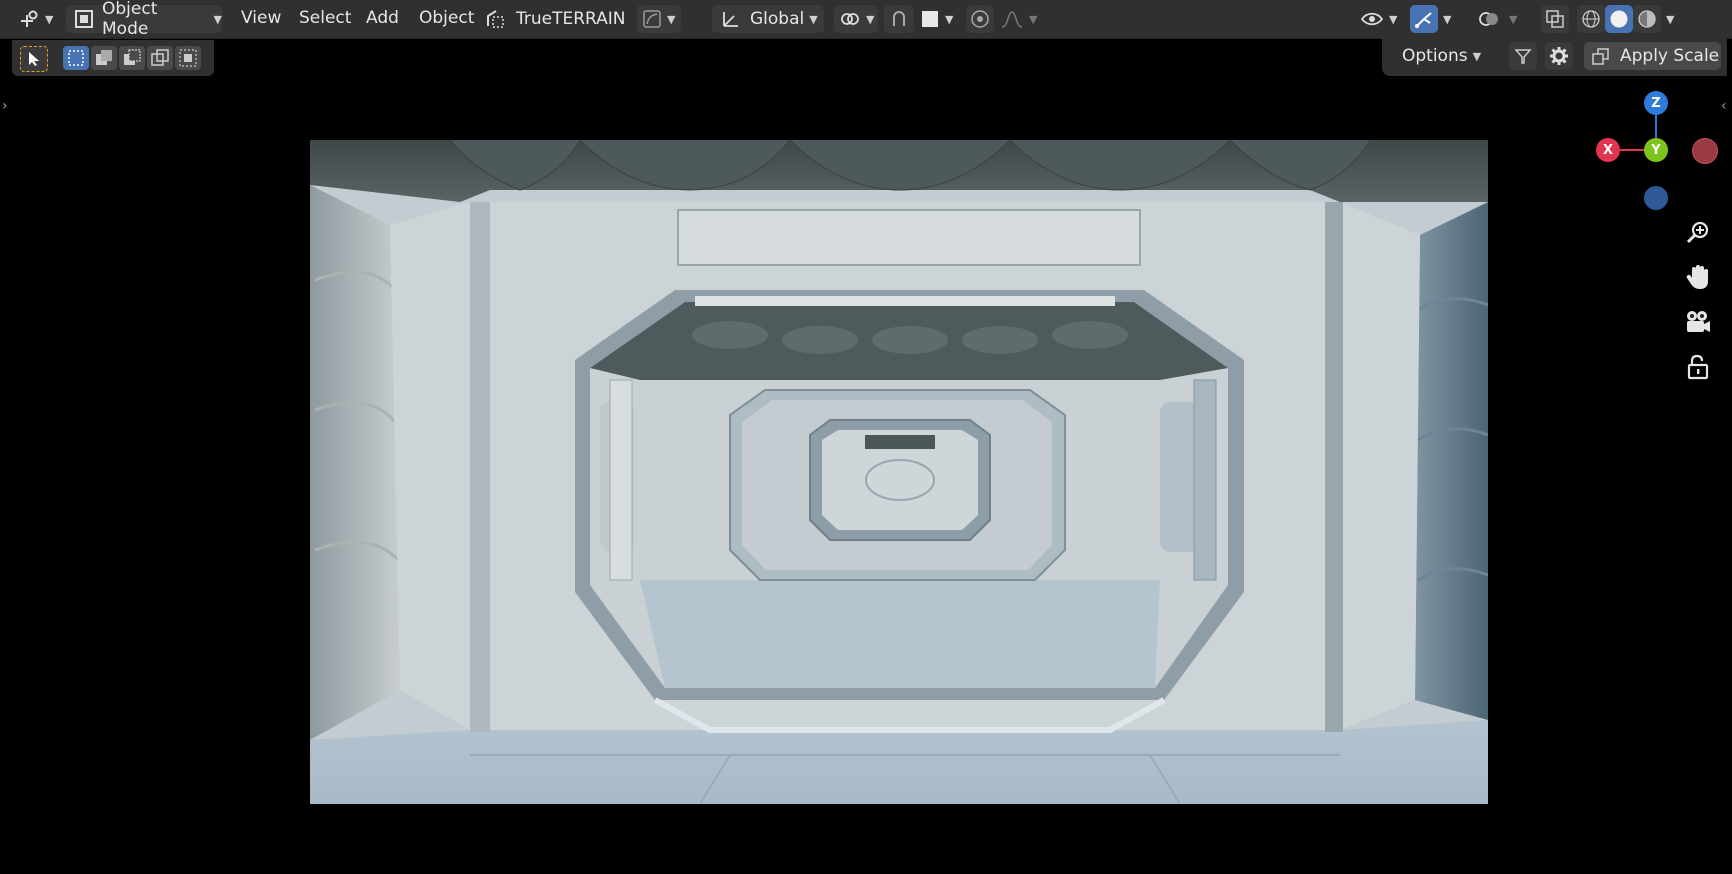  I want to click on snap-toggle, so click(899, 19).